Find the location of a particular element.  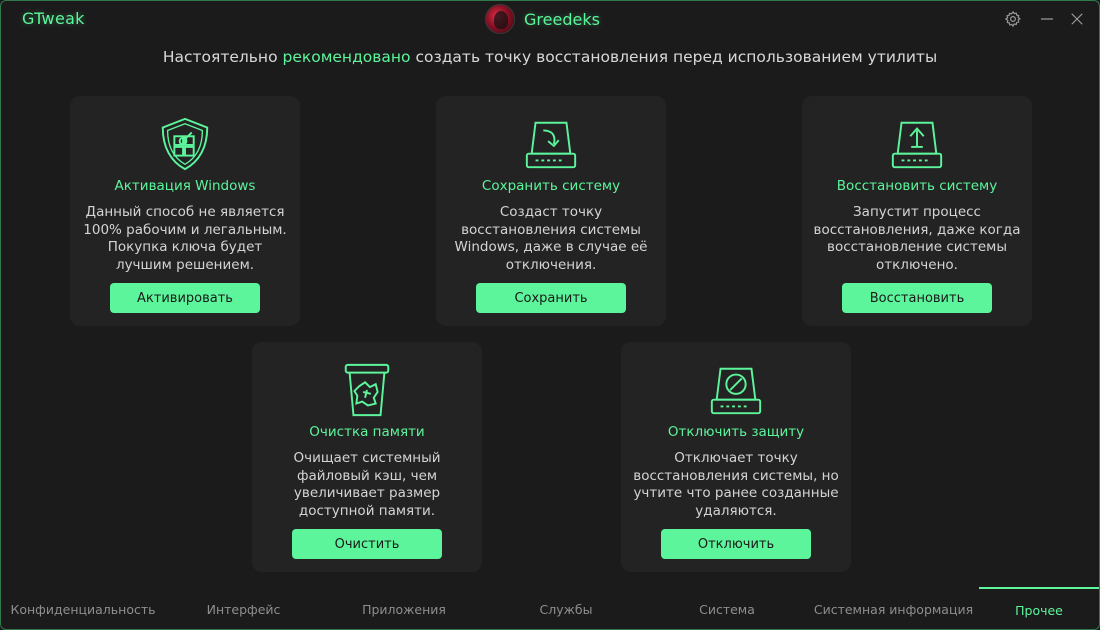

avatar is located at coordinates (500, 19).